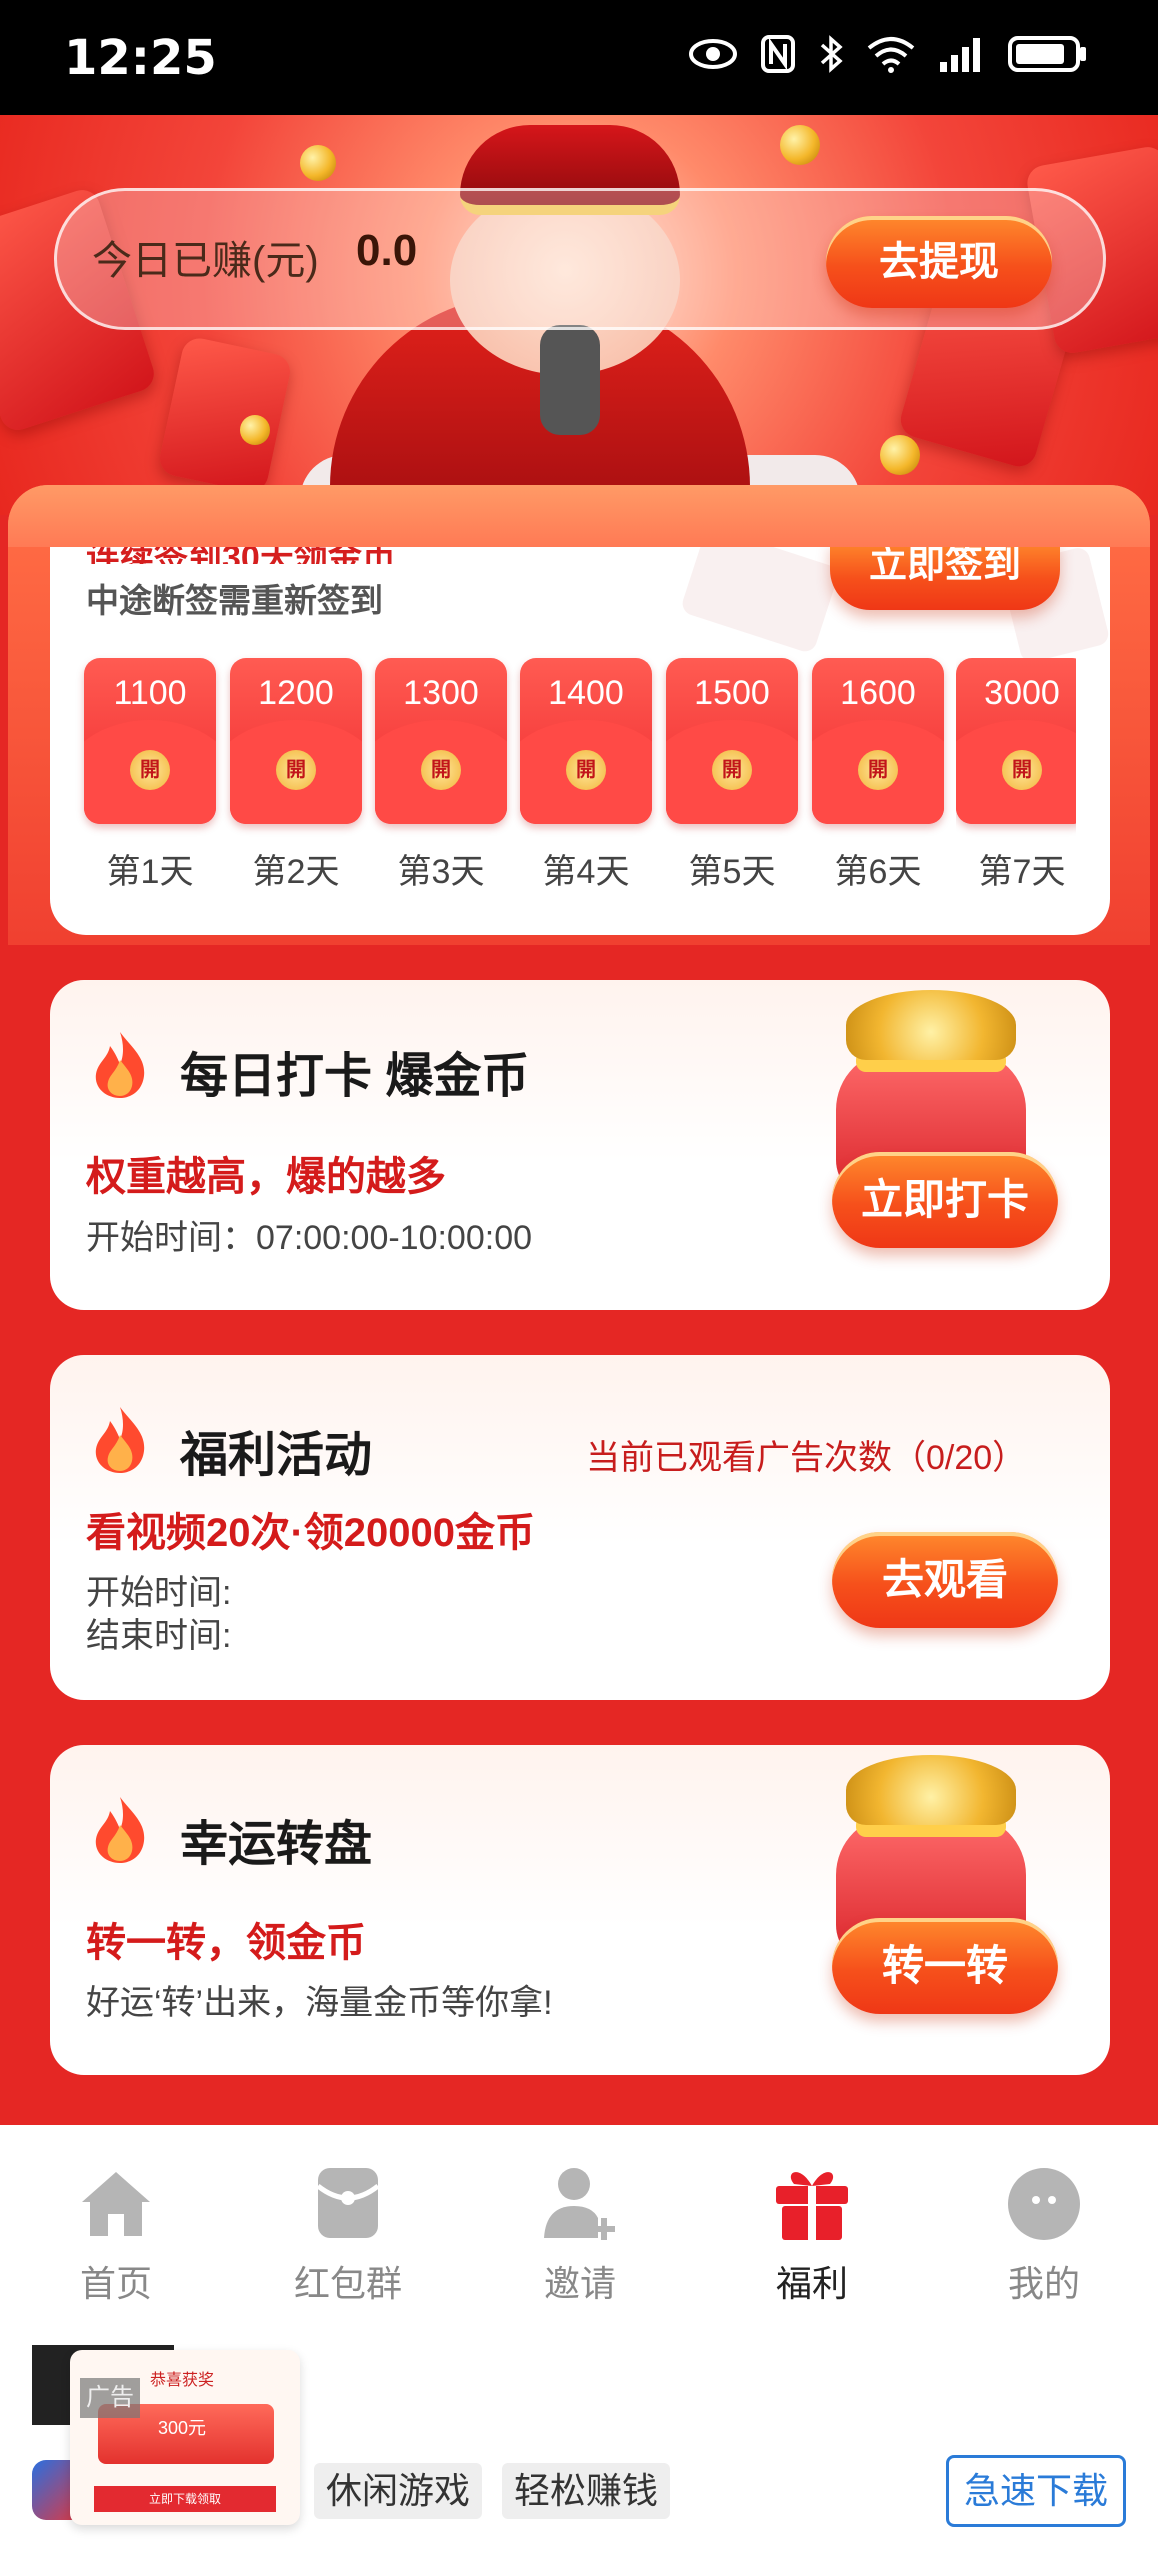 The width and height of the screenshot is (1158, 2560). Describe the element at coordinates (296, 872) in the screenshot. I see `day-label: 第2天` at that location.